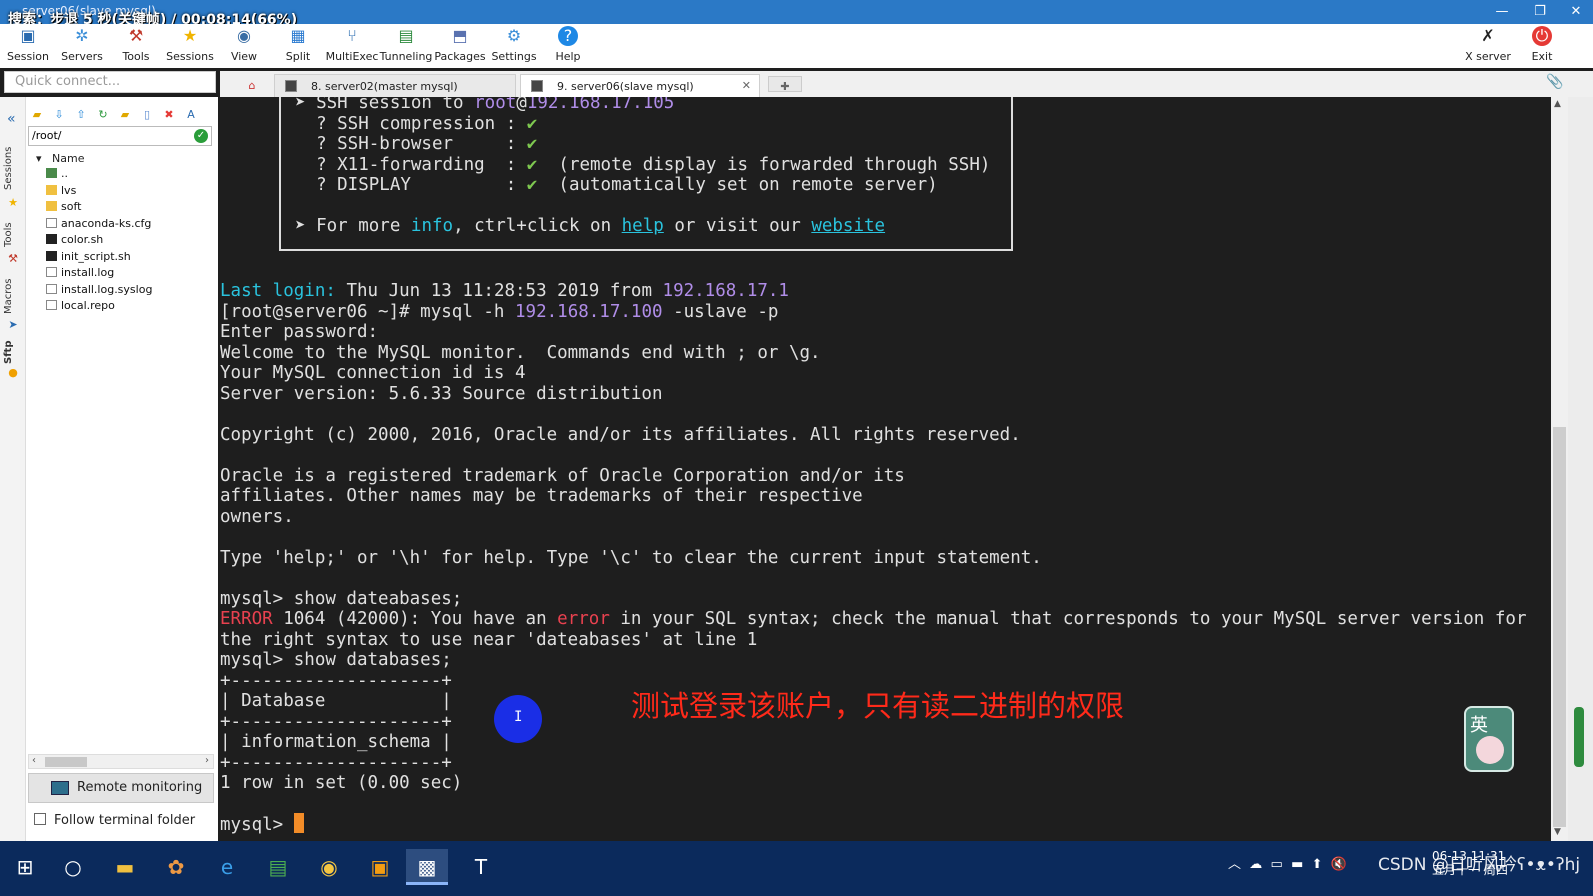 This screenshot has width=1593, height=896. What do you see at coordinates (252, 85) in the screenshot?
I see `home-tab: ⌂` at bounding box center [252, 85].